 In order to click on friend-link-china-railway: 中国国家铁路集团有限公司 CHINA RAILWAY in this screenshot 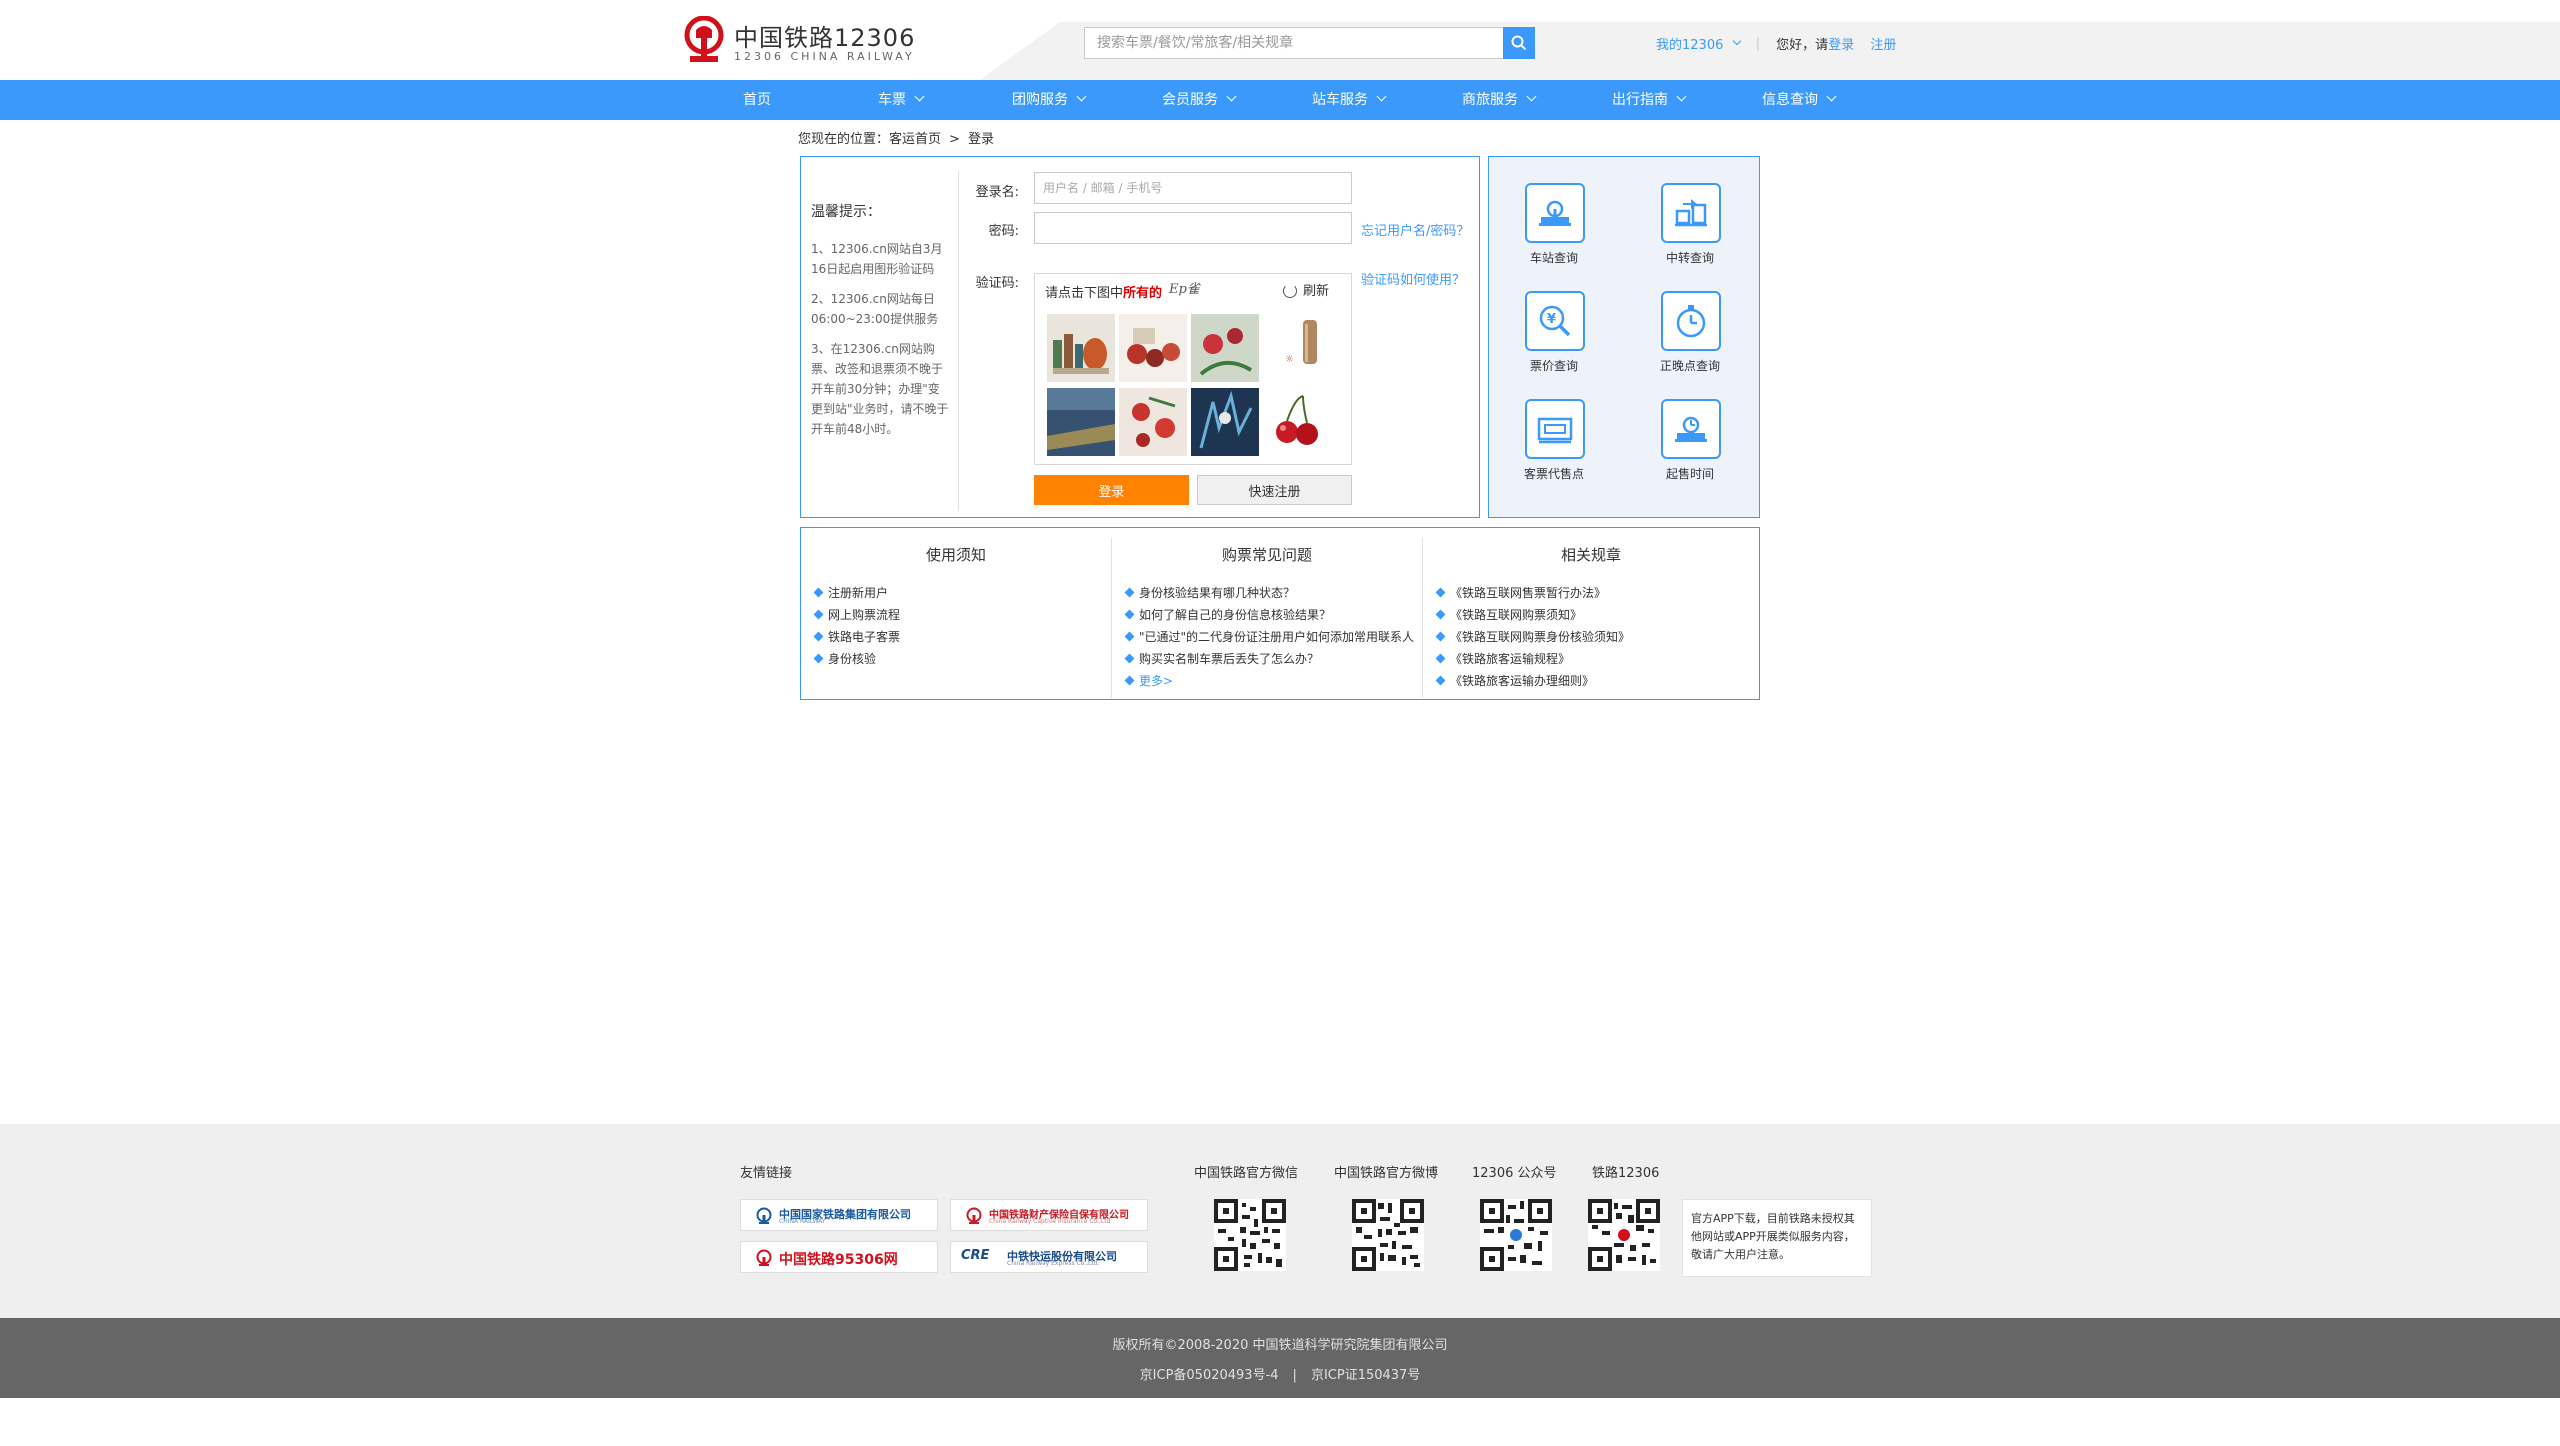, I will do `click(839, 1215)`.